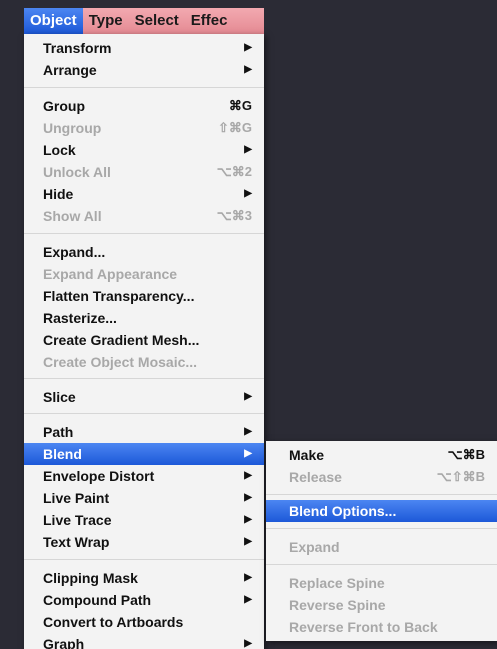  What do you see at coordinates (144, 150) in the screenshot?
I see `menu-item-lock: Lock ▶` at bounding box center [144, 150].